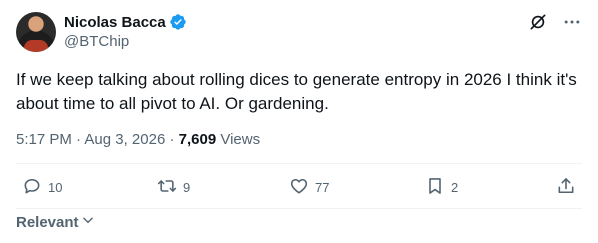 This screenshot has width=598, height=243. Describe the element at coordinates (36, 46) in the screenshot. I see `avatar-shirt` at that location.